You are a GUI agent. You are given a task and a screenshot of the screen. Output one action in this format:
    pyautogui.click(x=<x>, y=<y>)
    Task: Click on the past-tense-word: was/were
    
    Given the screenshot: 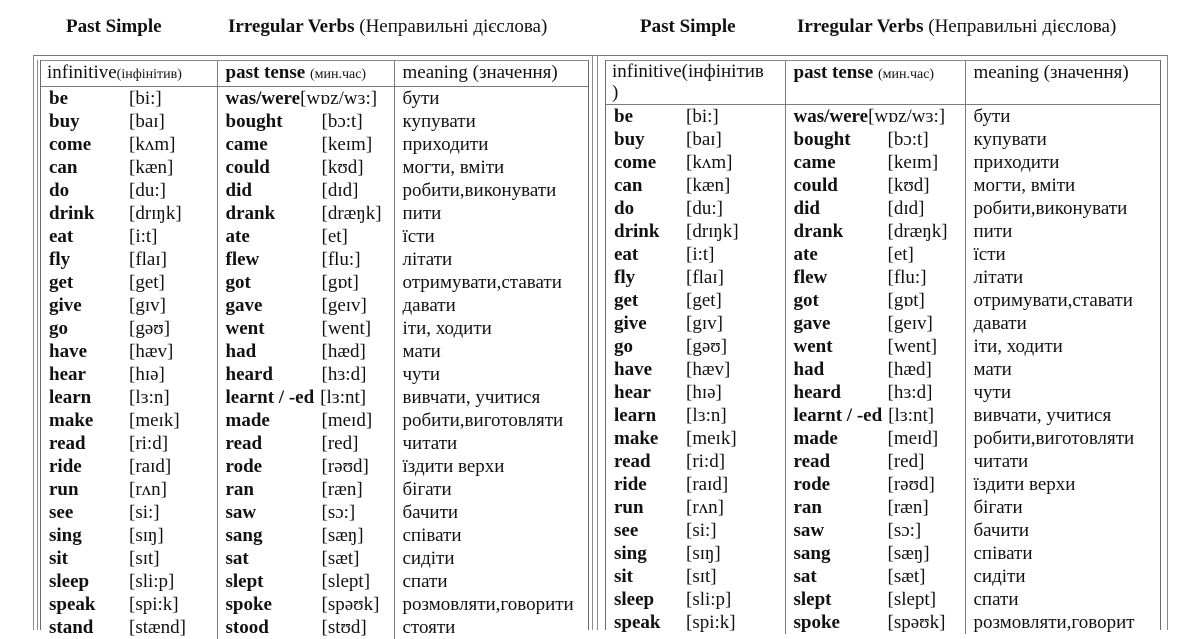 What is the action you would take?
    pyautogui.click(x=831, y=116)
    